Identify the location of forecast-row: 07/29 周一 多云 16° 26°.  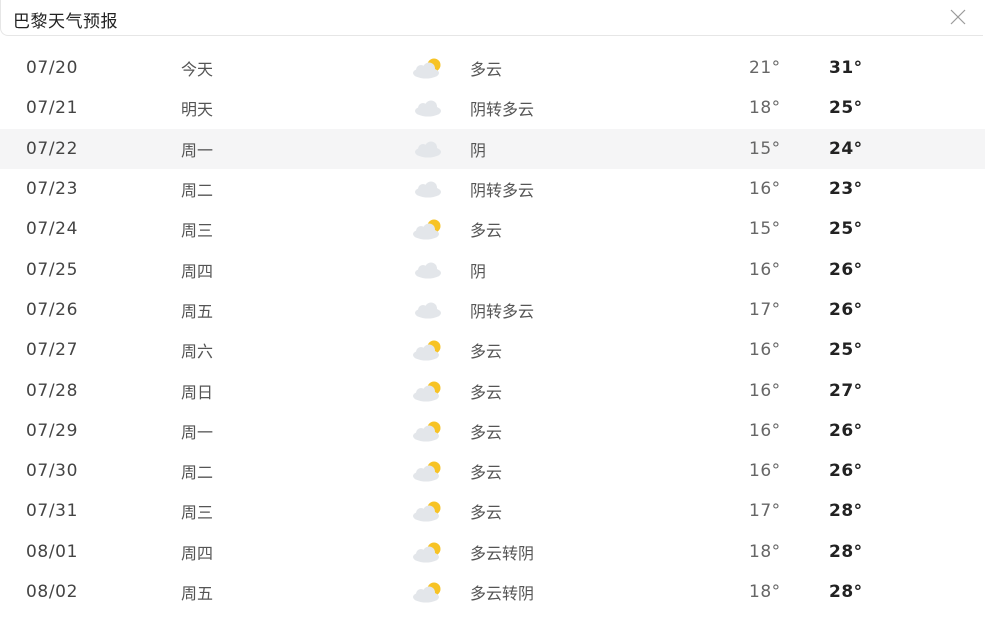
(492, 431).